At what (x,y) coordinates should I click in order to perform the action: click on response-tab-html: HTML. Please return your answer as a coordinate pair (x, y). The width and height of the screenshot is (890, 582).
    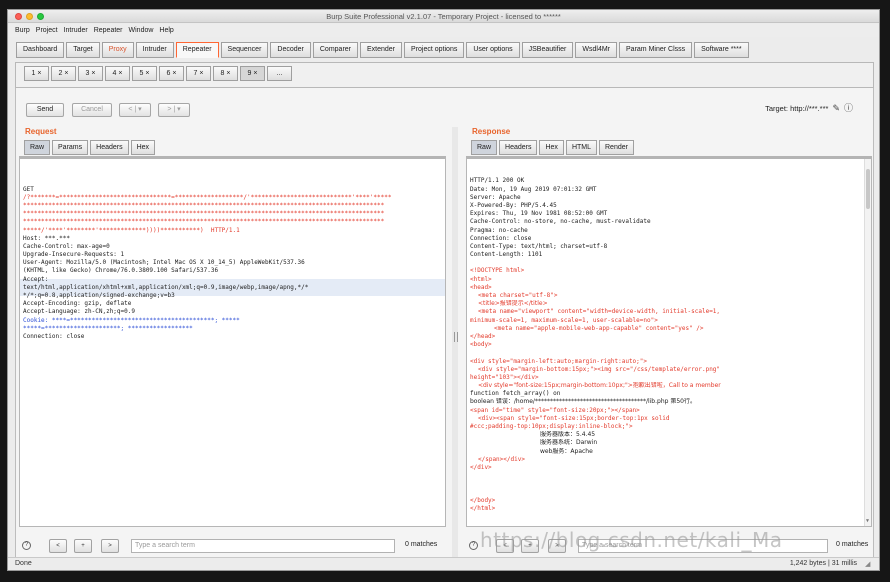
    Looking at the image, I should click on (581, 147).